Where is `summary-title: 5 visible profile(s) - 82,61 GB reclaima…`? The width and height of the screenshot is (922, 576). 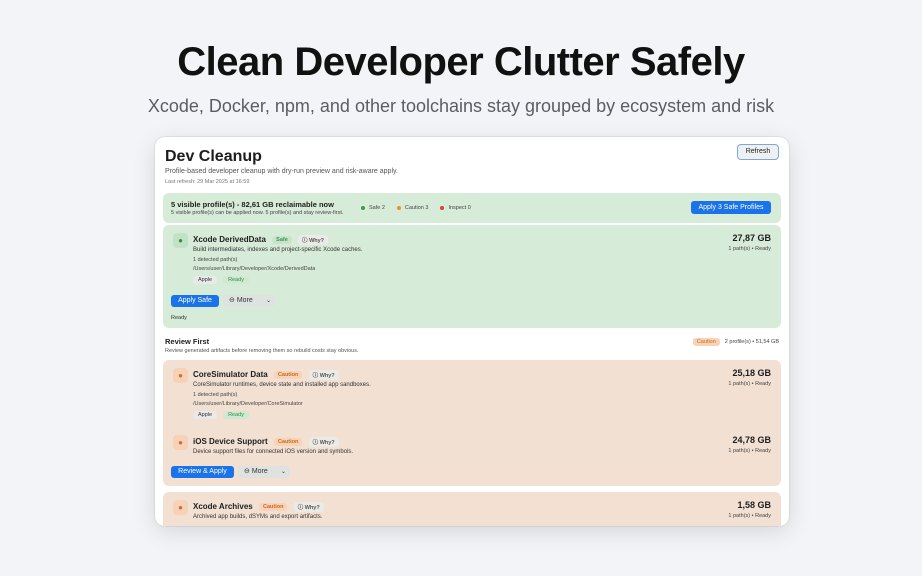 summary-title: 5 visible profile(s) - 82,61 GB reclaima… is located at coordinates (252, 204).